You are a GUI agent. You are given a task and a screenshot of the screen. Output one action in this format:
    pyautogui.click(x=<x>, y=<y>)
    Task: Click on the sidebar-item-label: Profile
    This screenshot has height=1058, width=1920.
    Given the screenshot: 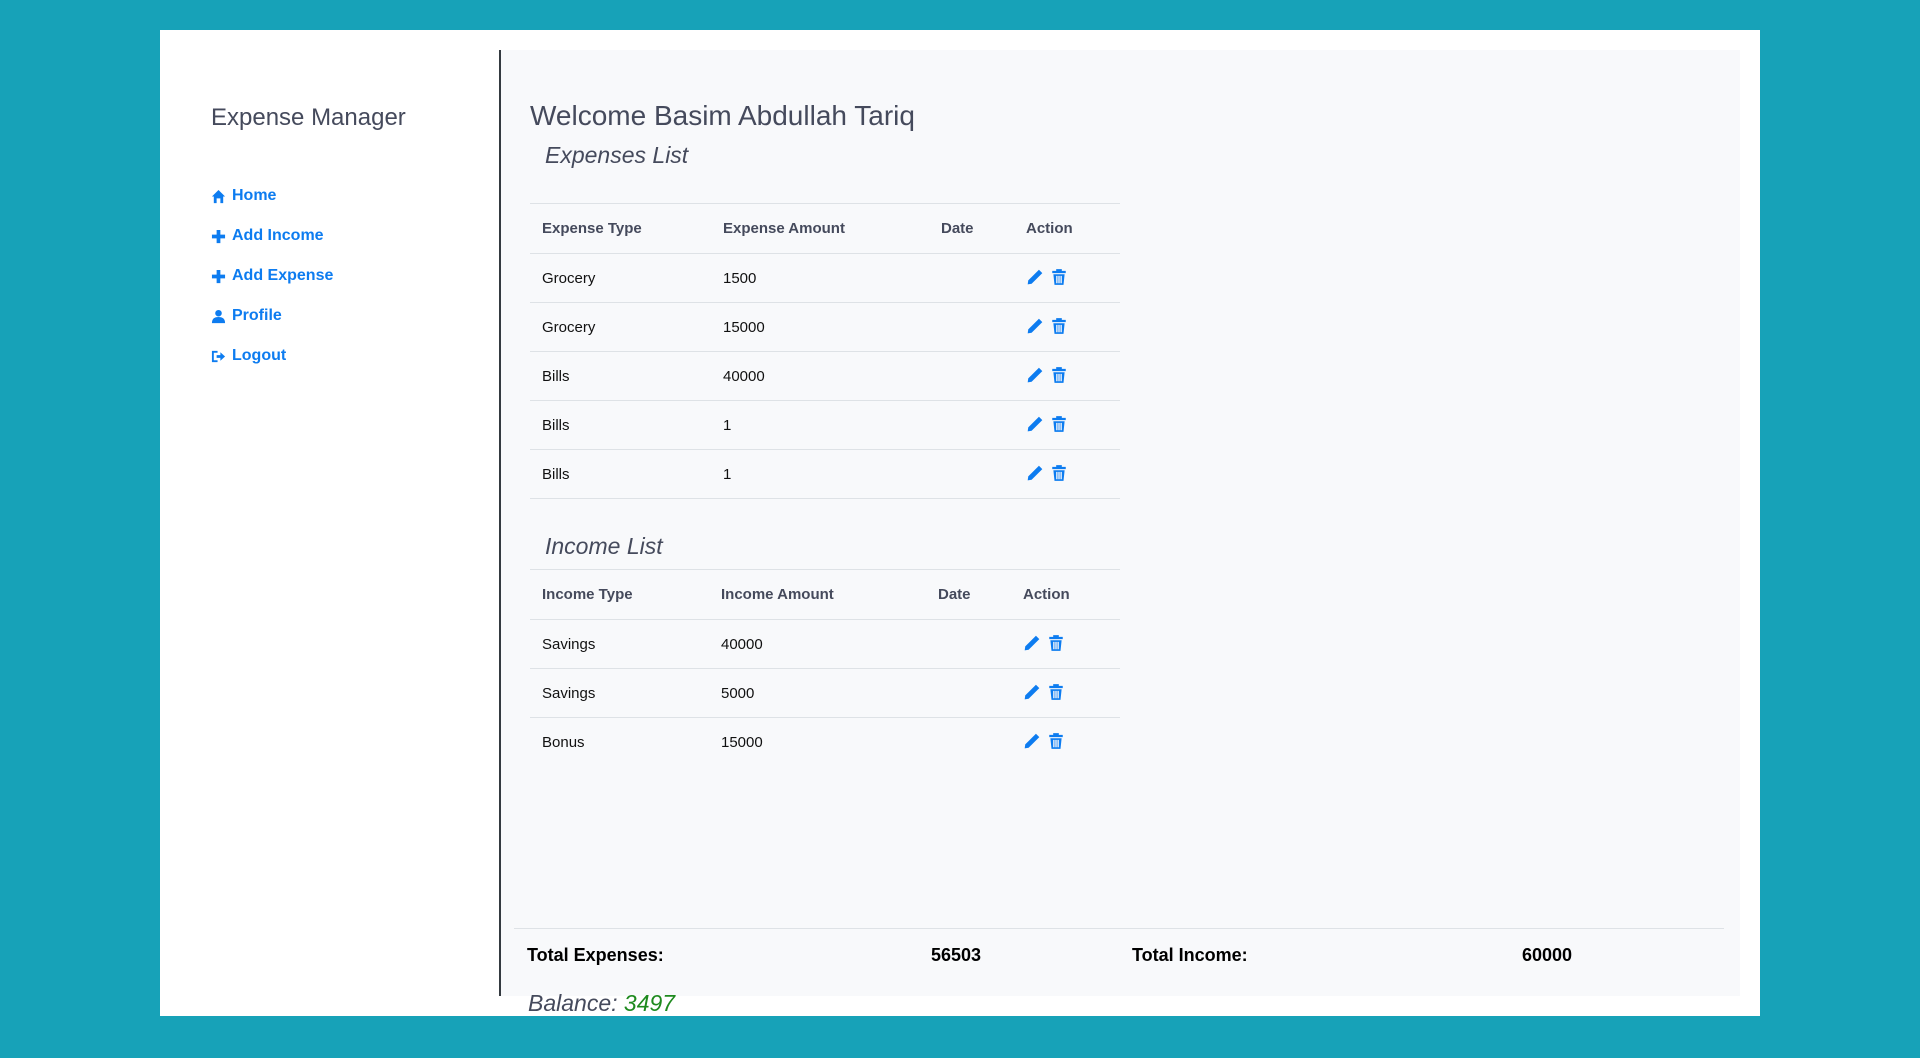 What is the action you would take?
    pyautogui.click(x=257, y=315)
    